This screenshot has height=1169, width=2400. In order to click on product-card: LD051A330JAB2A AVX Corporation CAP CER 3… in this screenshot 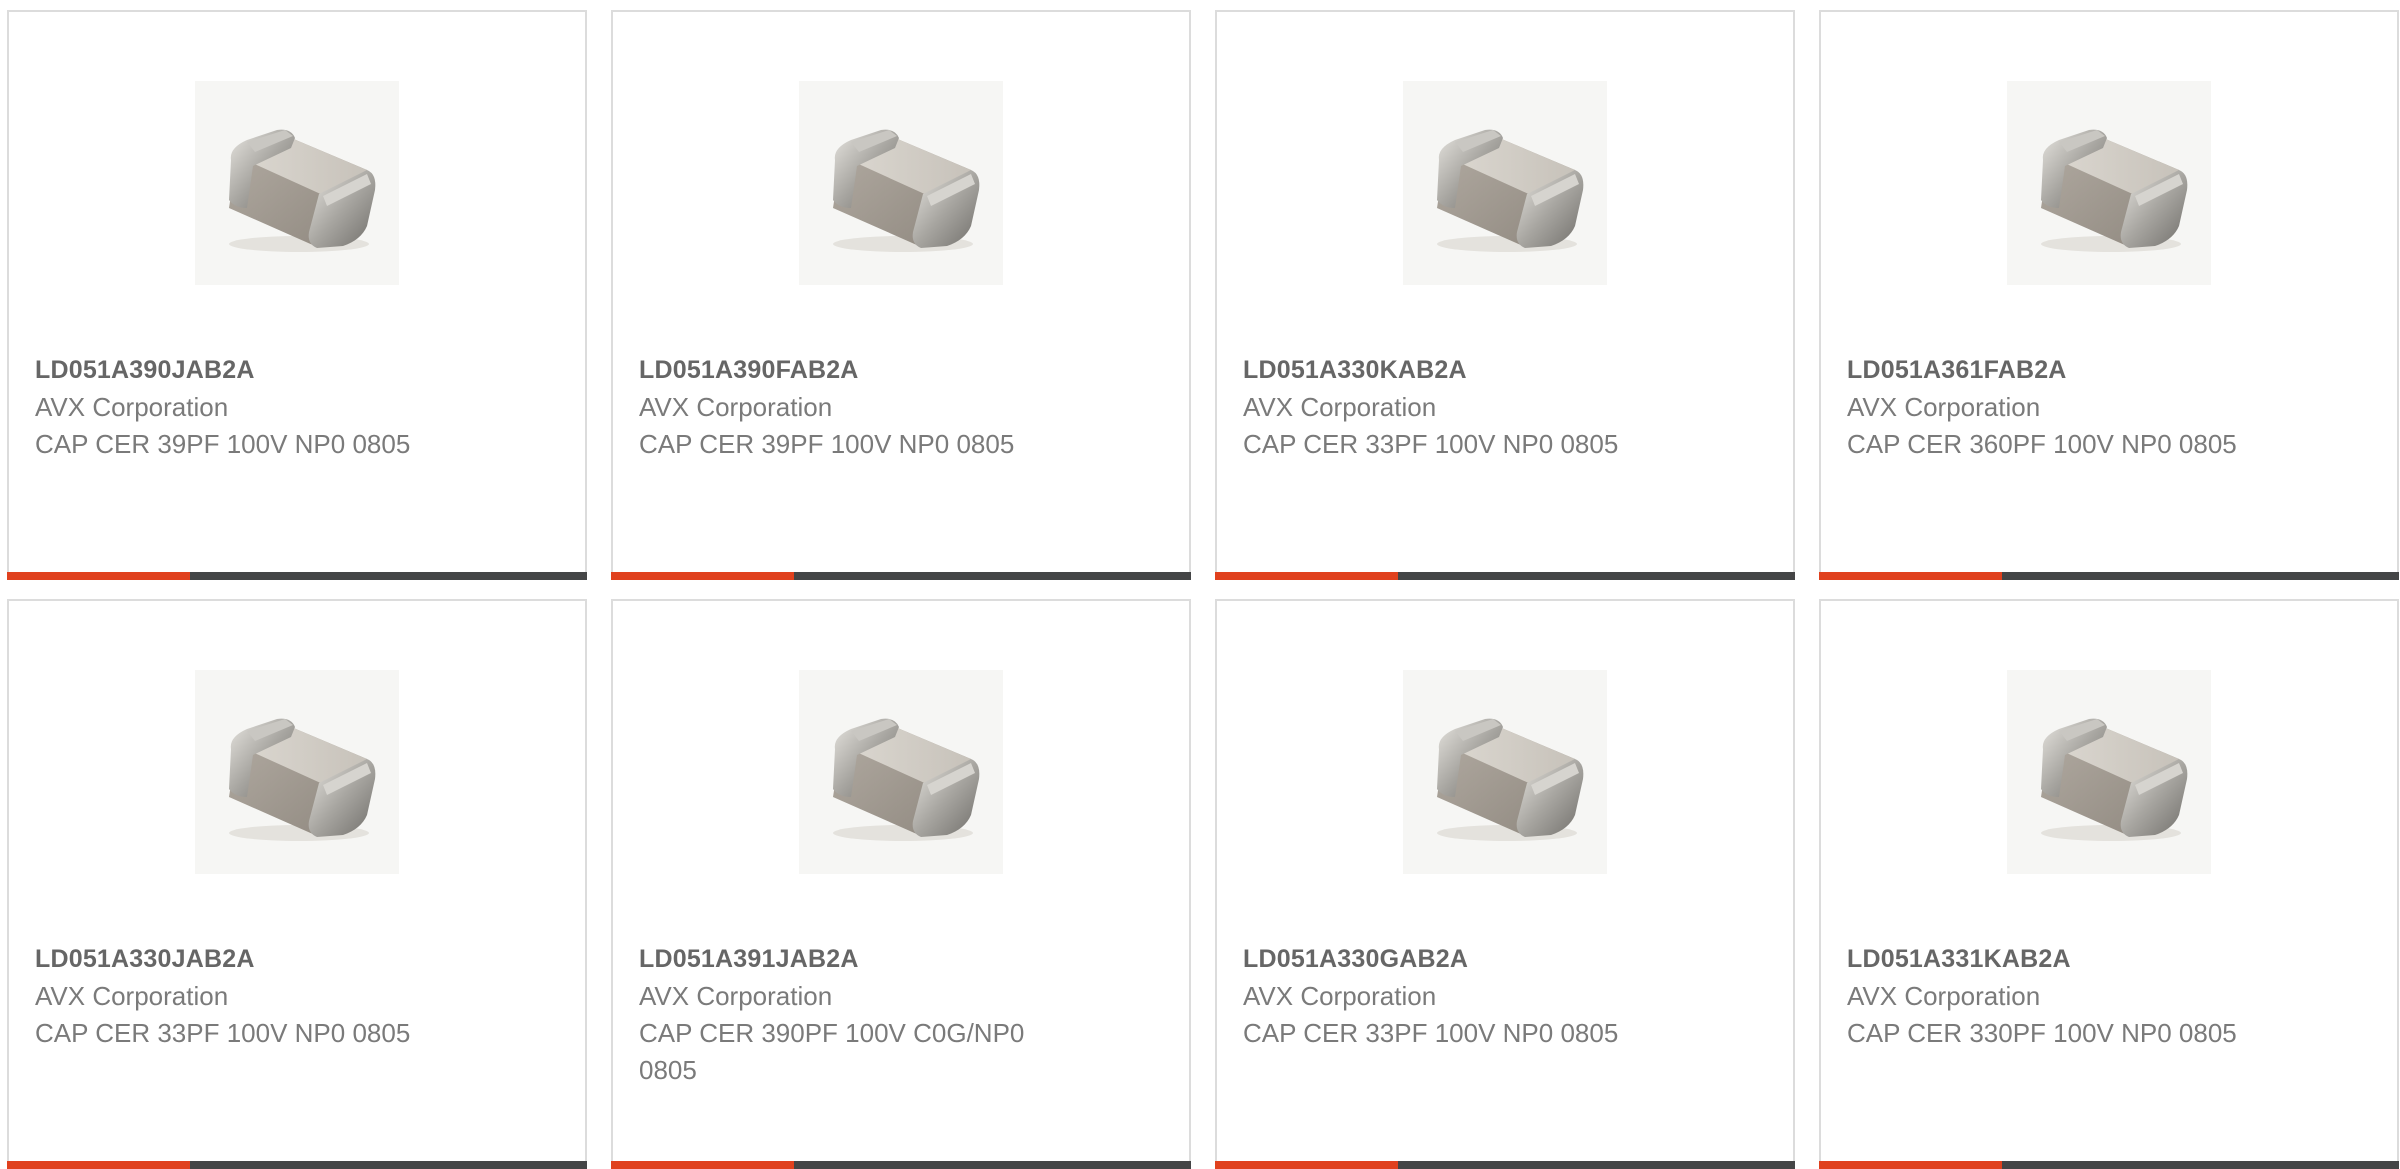, I will do `click(297, 884)`.